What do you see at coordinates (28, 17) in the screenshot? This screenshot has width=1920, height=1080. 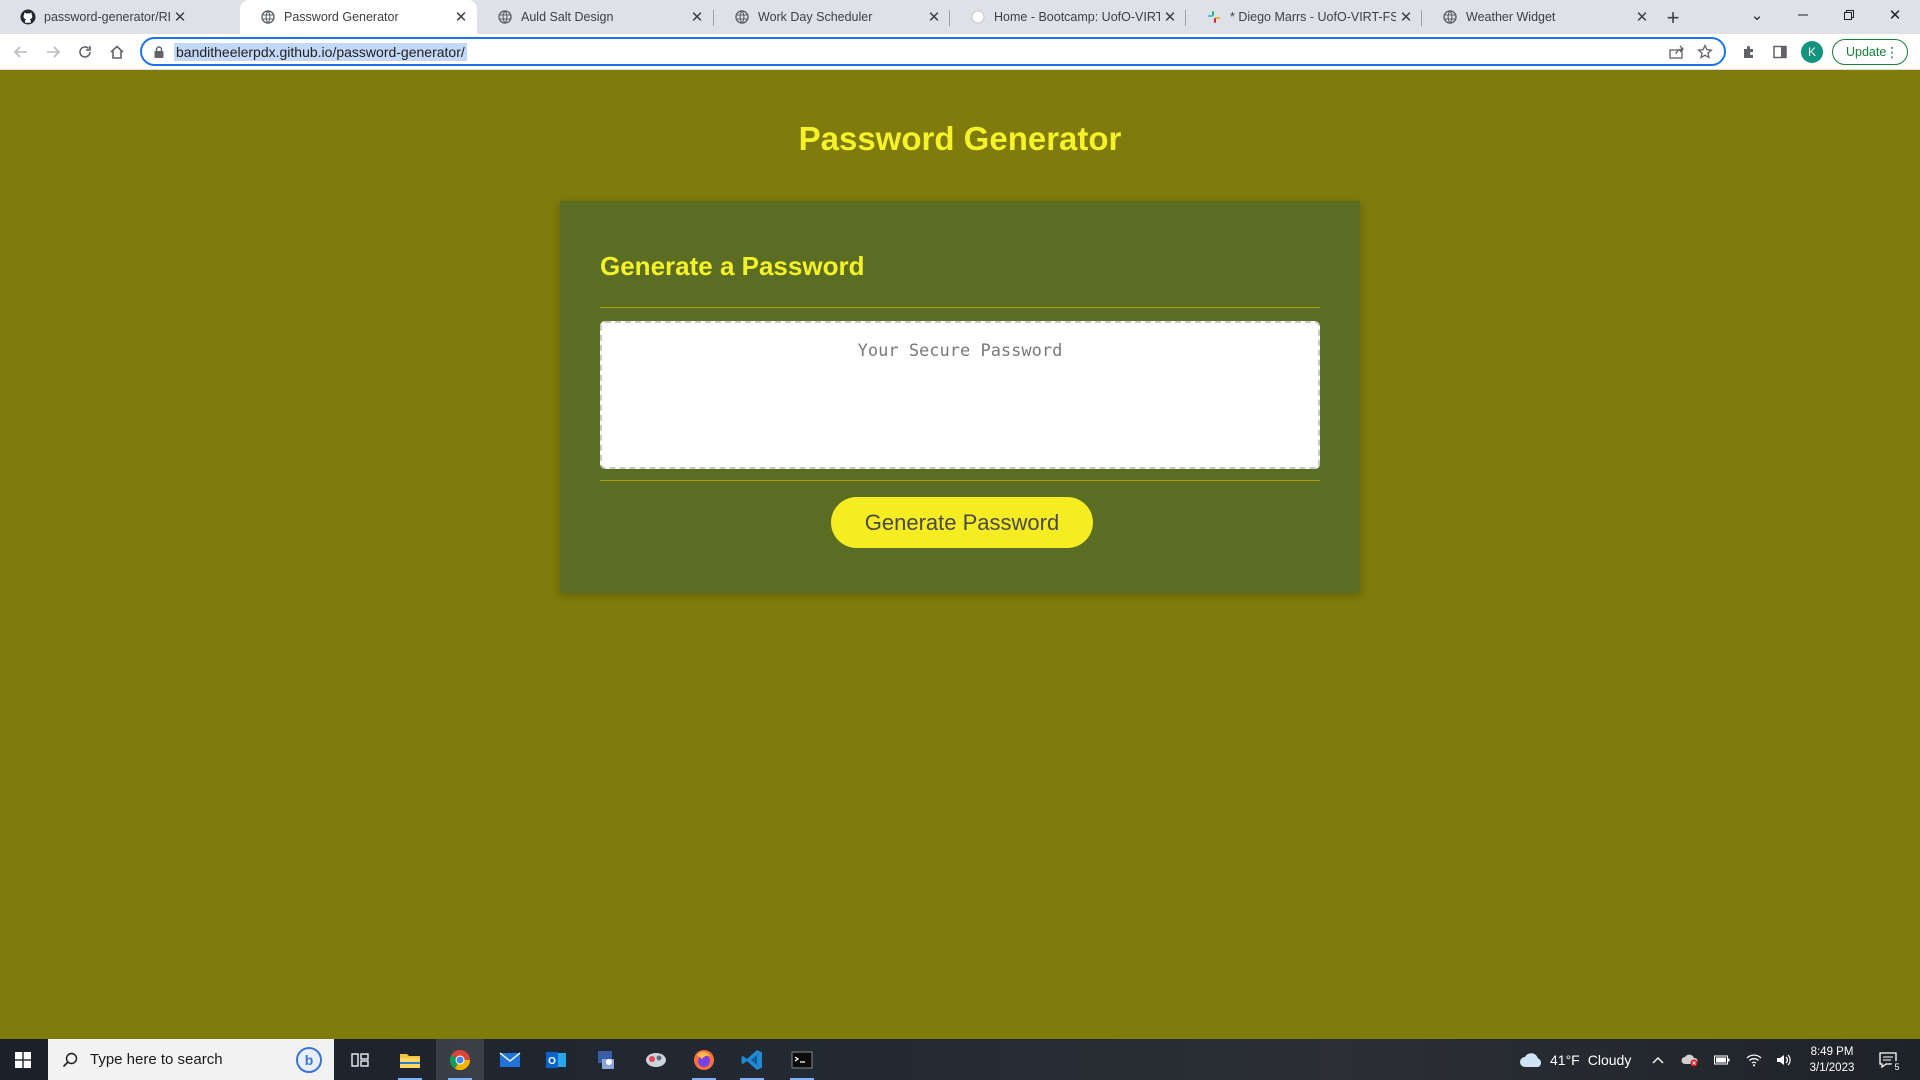 I see `github-icon` at bounding box center [28, 17].